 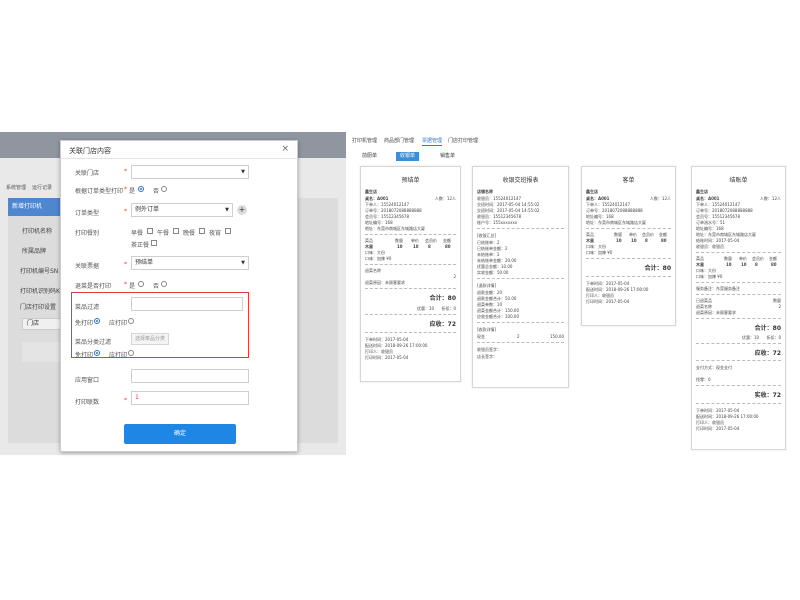 What do you see at coordinates (190, 172) in the screenshot?
I see `store-select: ▼` at bounding box center [190, 172].